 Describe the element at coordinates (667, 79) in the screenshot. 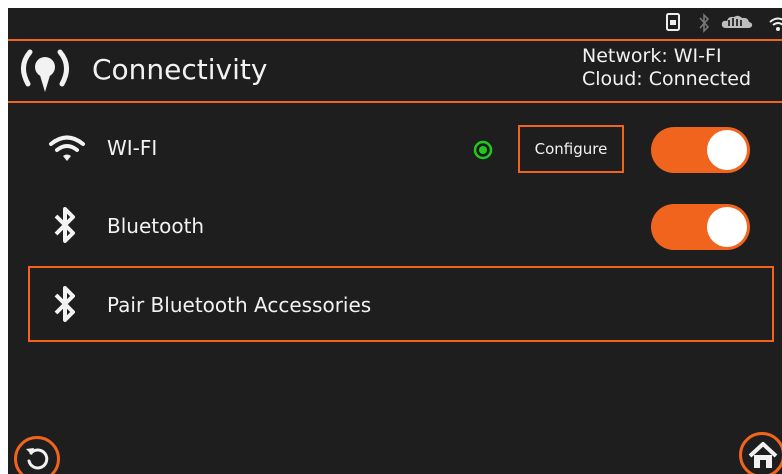

I see `cloud-status: Cloud: Connected` at that location.